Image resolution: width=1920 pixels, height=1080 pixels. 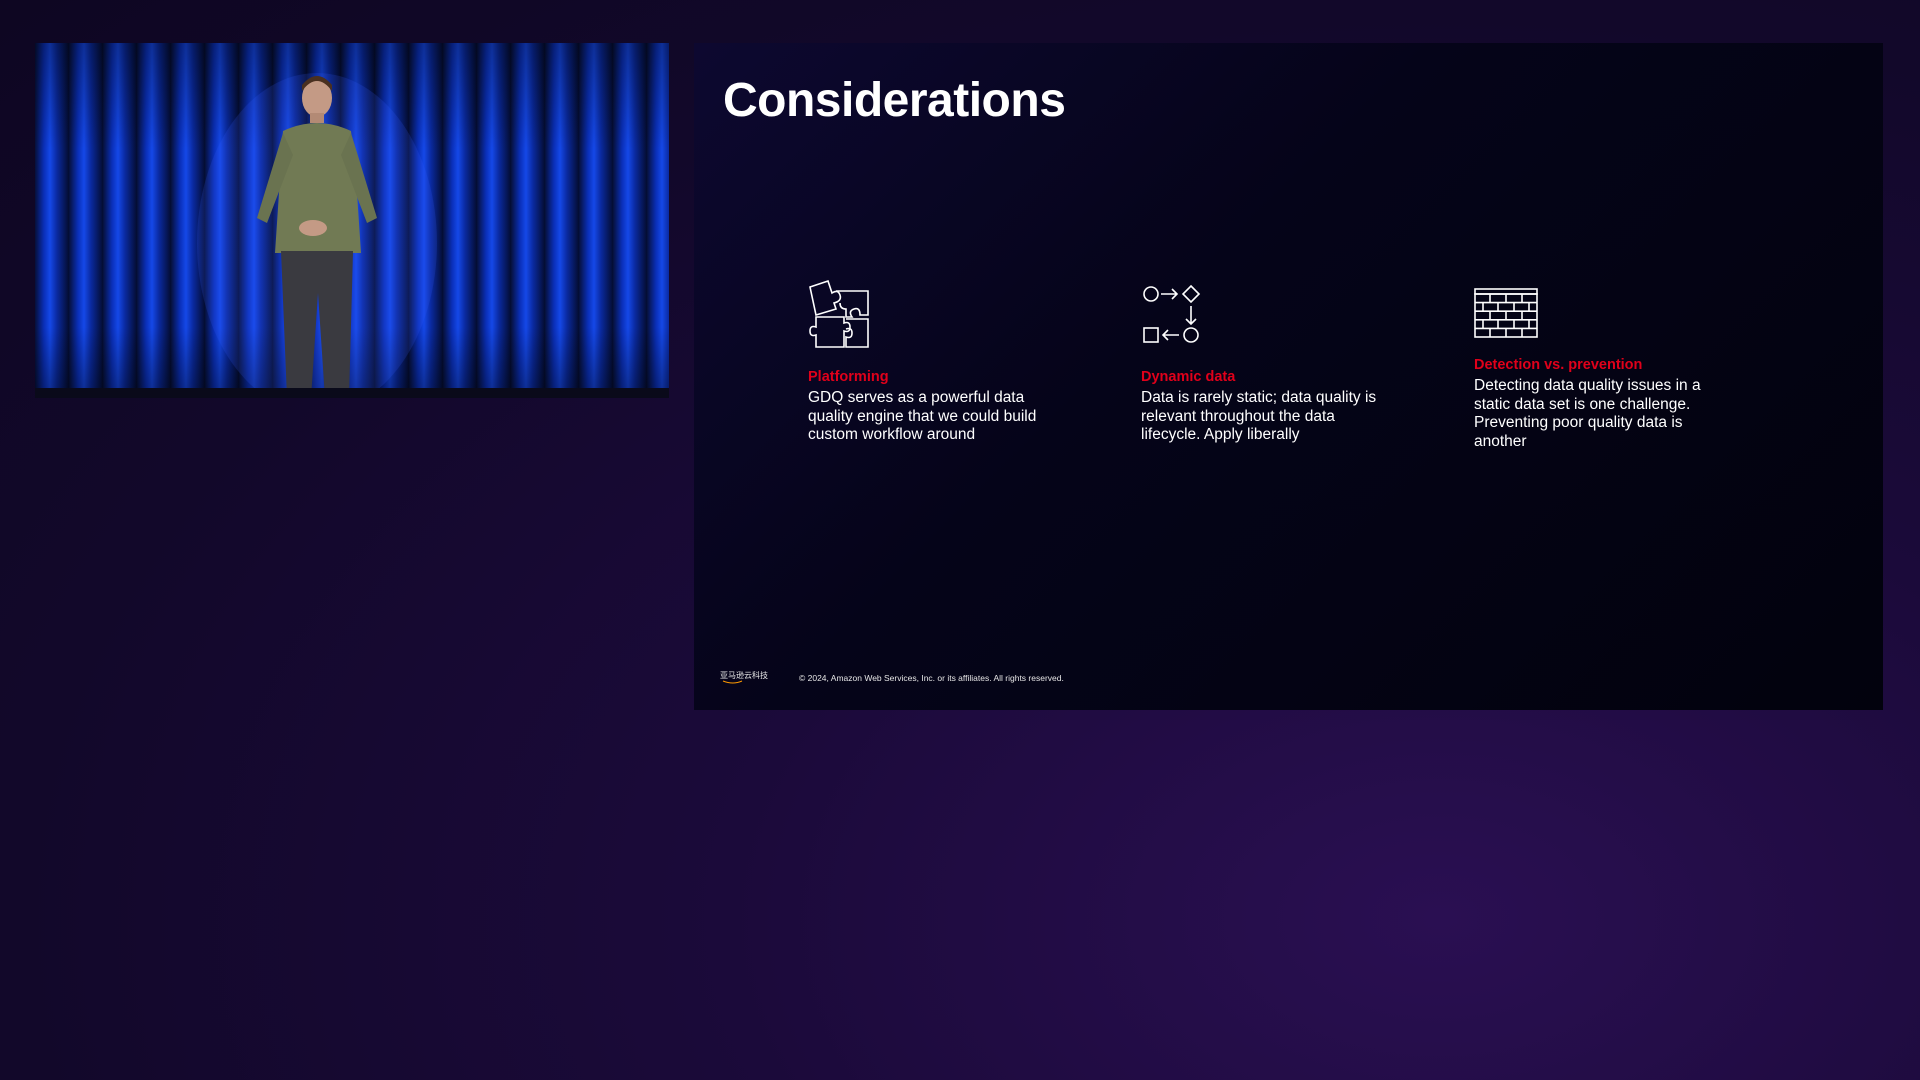 What do you see at coordinates (1172, 313) in the screenshot?
I see `workflow-shapes-icon` at bounding box center [1172, 313].